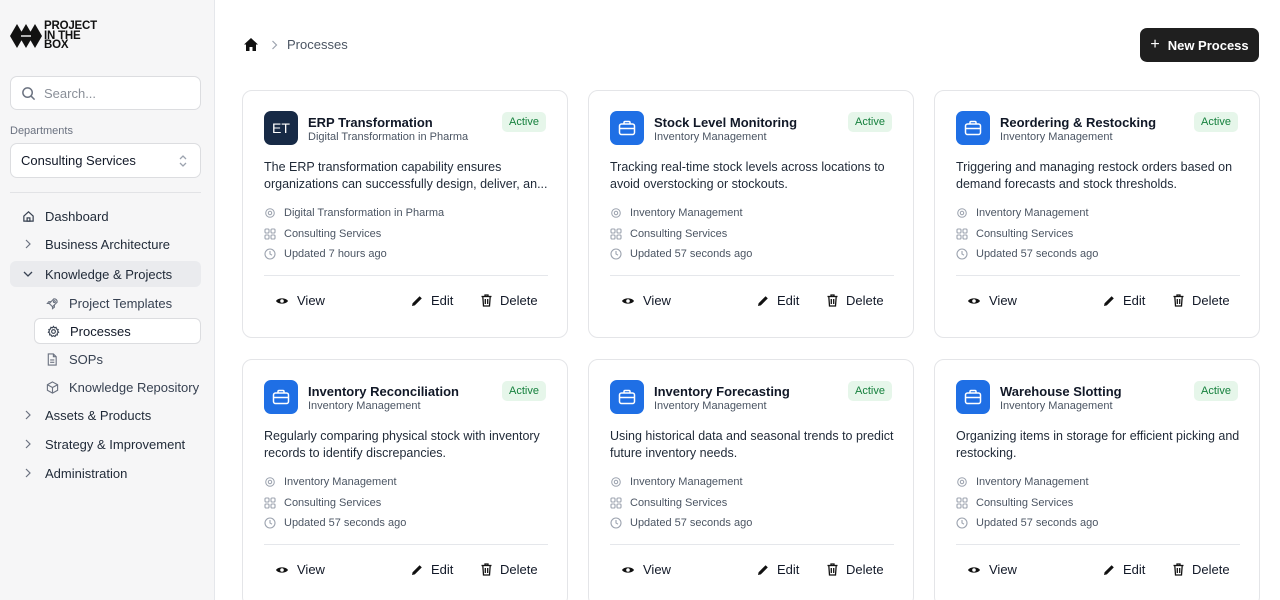 This screenshot has height=600, width=1280. What do you see at coordinates (281, 128) in the screenshot?
I see `process-avatar: ET` at bounding box center [281, 128].